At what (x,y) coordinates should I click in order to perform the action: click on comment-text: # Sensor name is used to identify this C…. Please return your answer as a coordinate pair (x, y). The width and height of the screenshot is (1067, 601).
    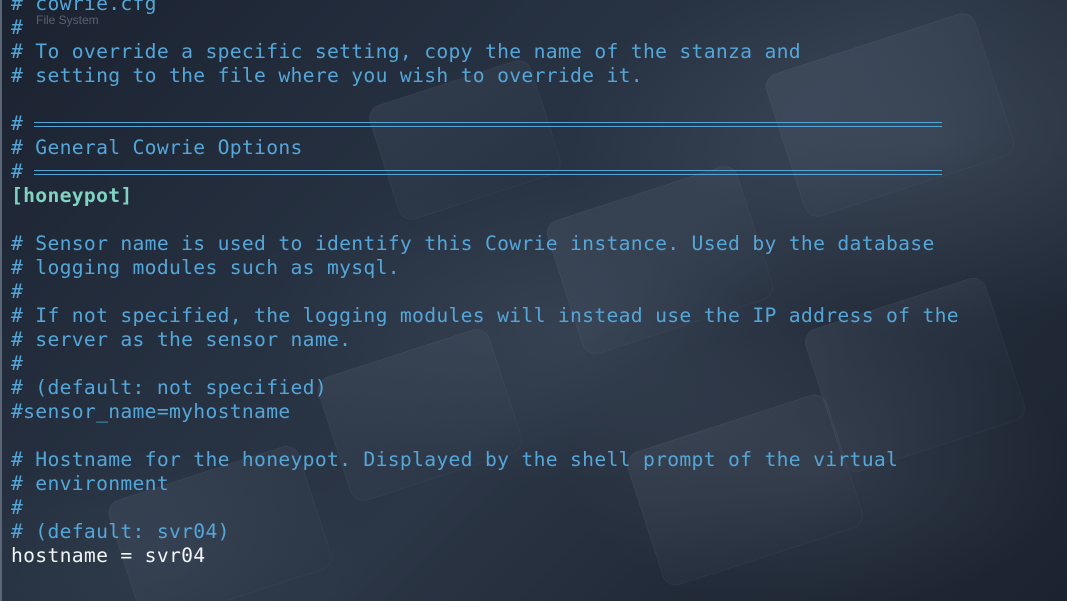
    Looking at the image, I should click on (473, 243).